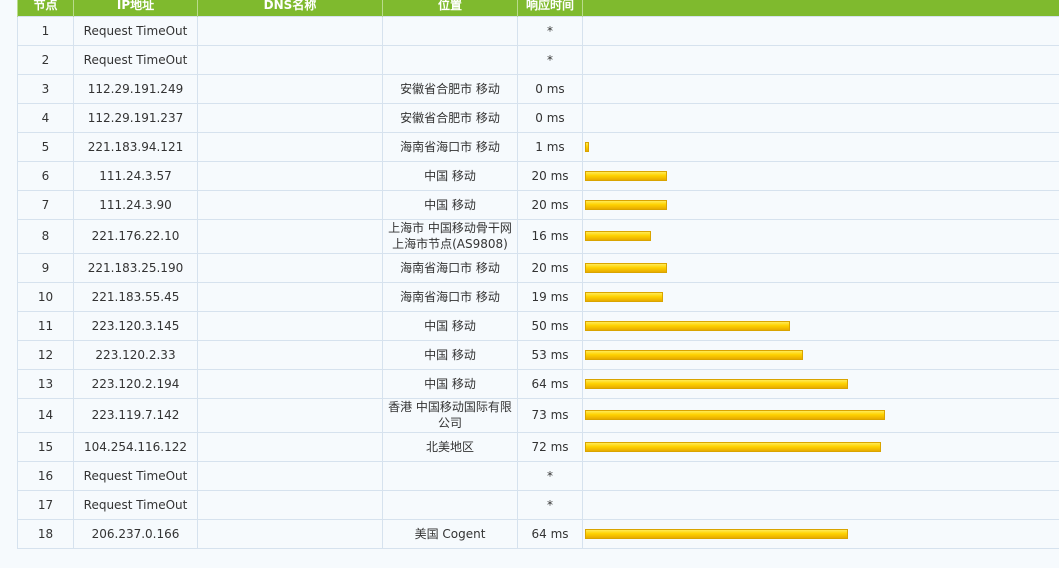 Image resolution: width=1059 pixels, height=568 pixels. I want to click on ip-cell: 206.237.0.166, so click(135, 533).